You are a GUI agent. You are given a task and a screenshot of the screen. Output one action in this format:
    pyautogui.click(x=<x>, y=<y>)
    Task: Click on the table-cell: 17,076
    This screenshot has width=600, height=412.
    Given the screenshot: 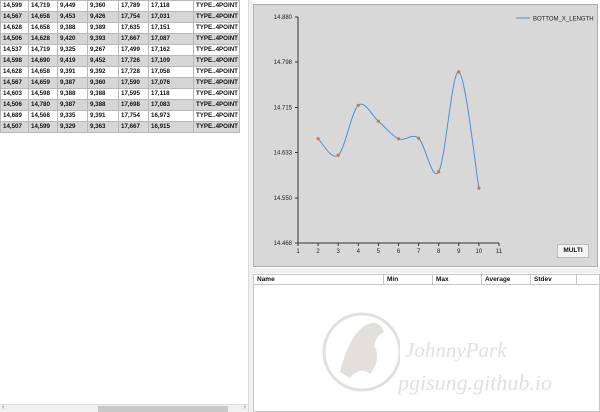 What is the action you would take?
    pyautogui.click(x=171, y=83)
    